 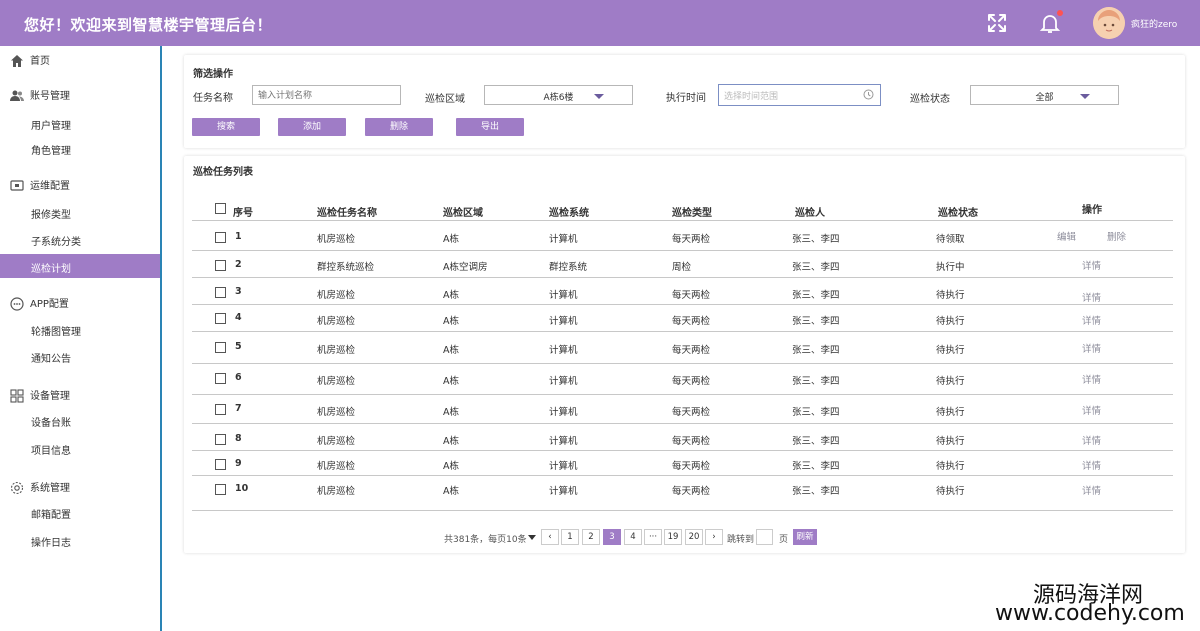 I want to click on sidebar-divider, so click(x=161, y=338).